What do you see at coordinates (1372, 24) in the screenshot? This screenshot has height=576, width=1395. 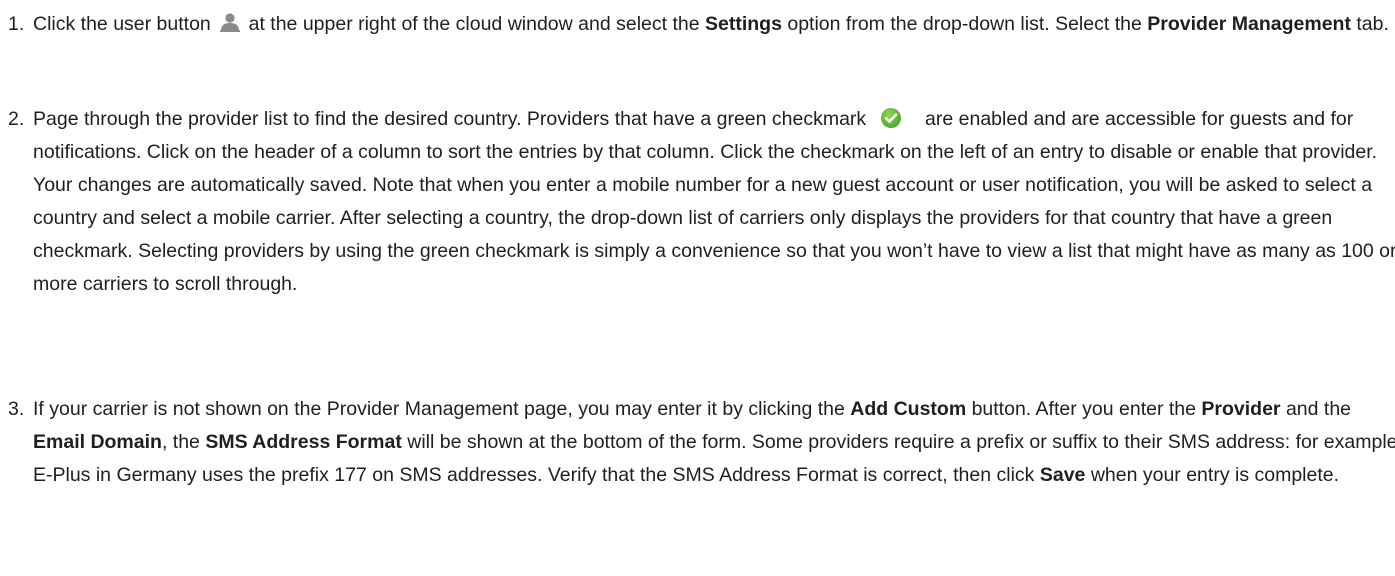 I see `step-text: tab.` at bounding box center [1372, 24].